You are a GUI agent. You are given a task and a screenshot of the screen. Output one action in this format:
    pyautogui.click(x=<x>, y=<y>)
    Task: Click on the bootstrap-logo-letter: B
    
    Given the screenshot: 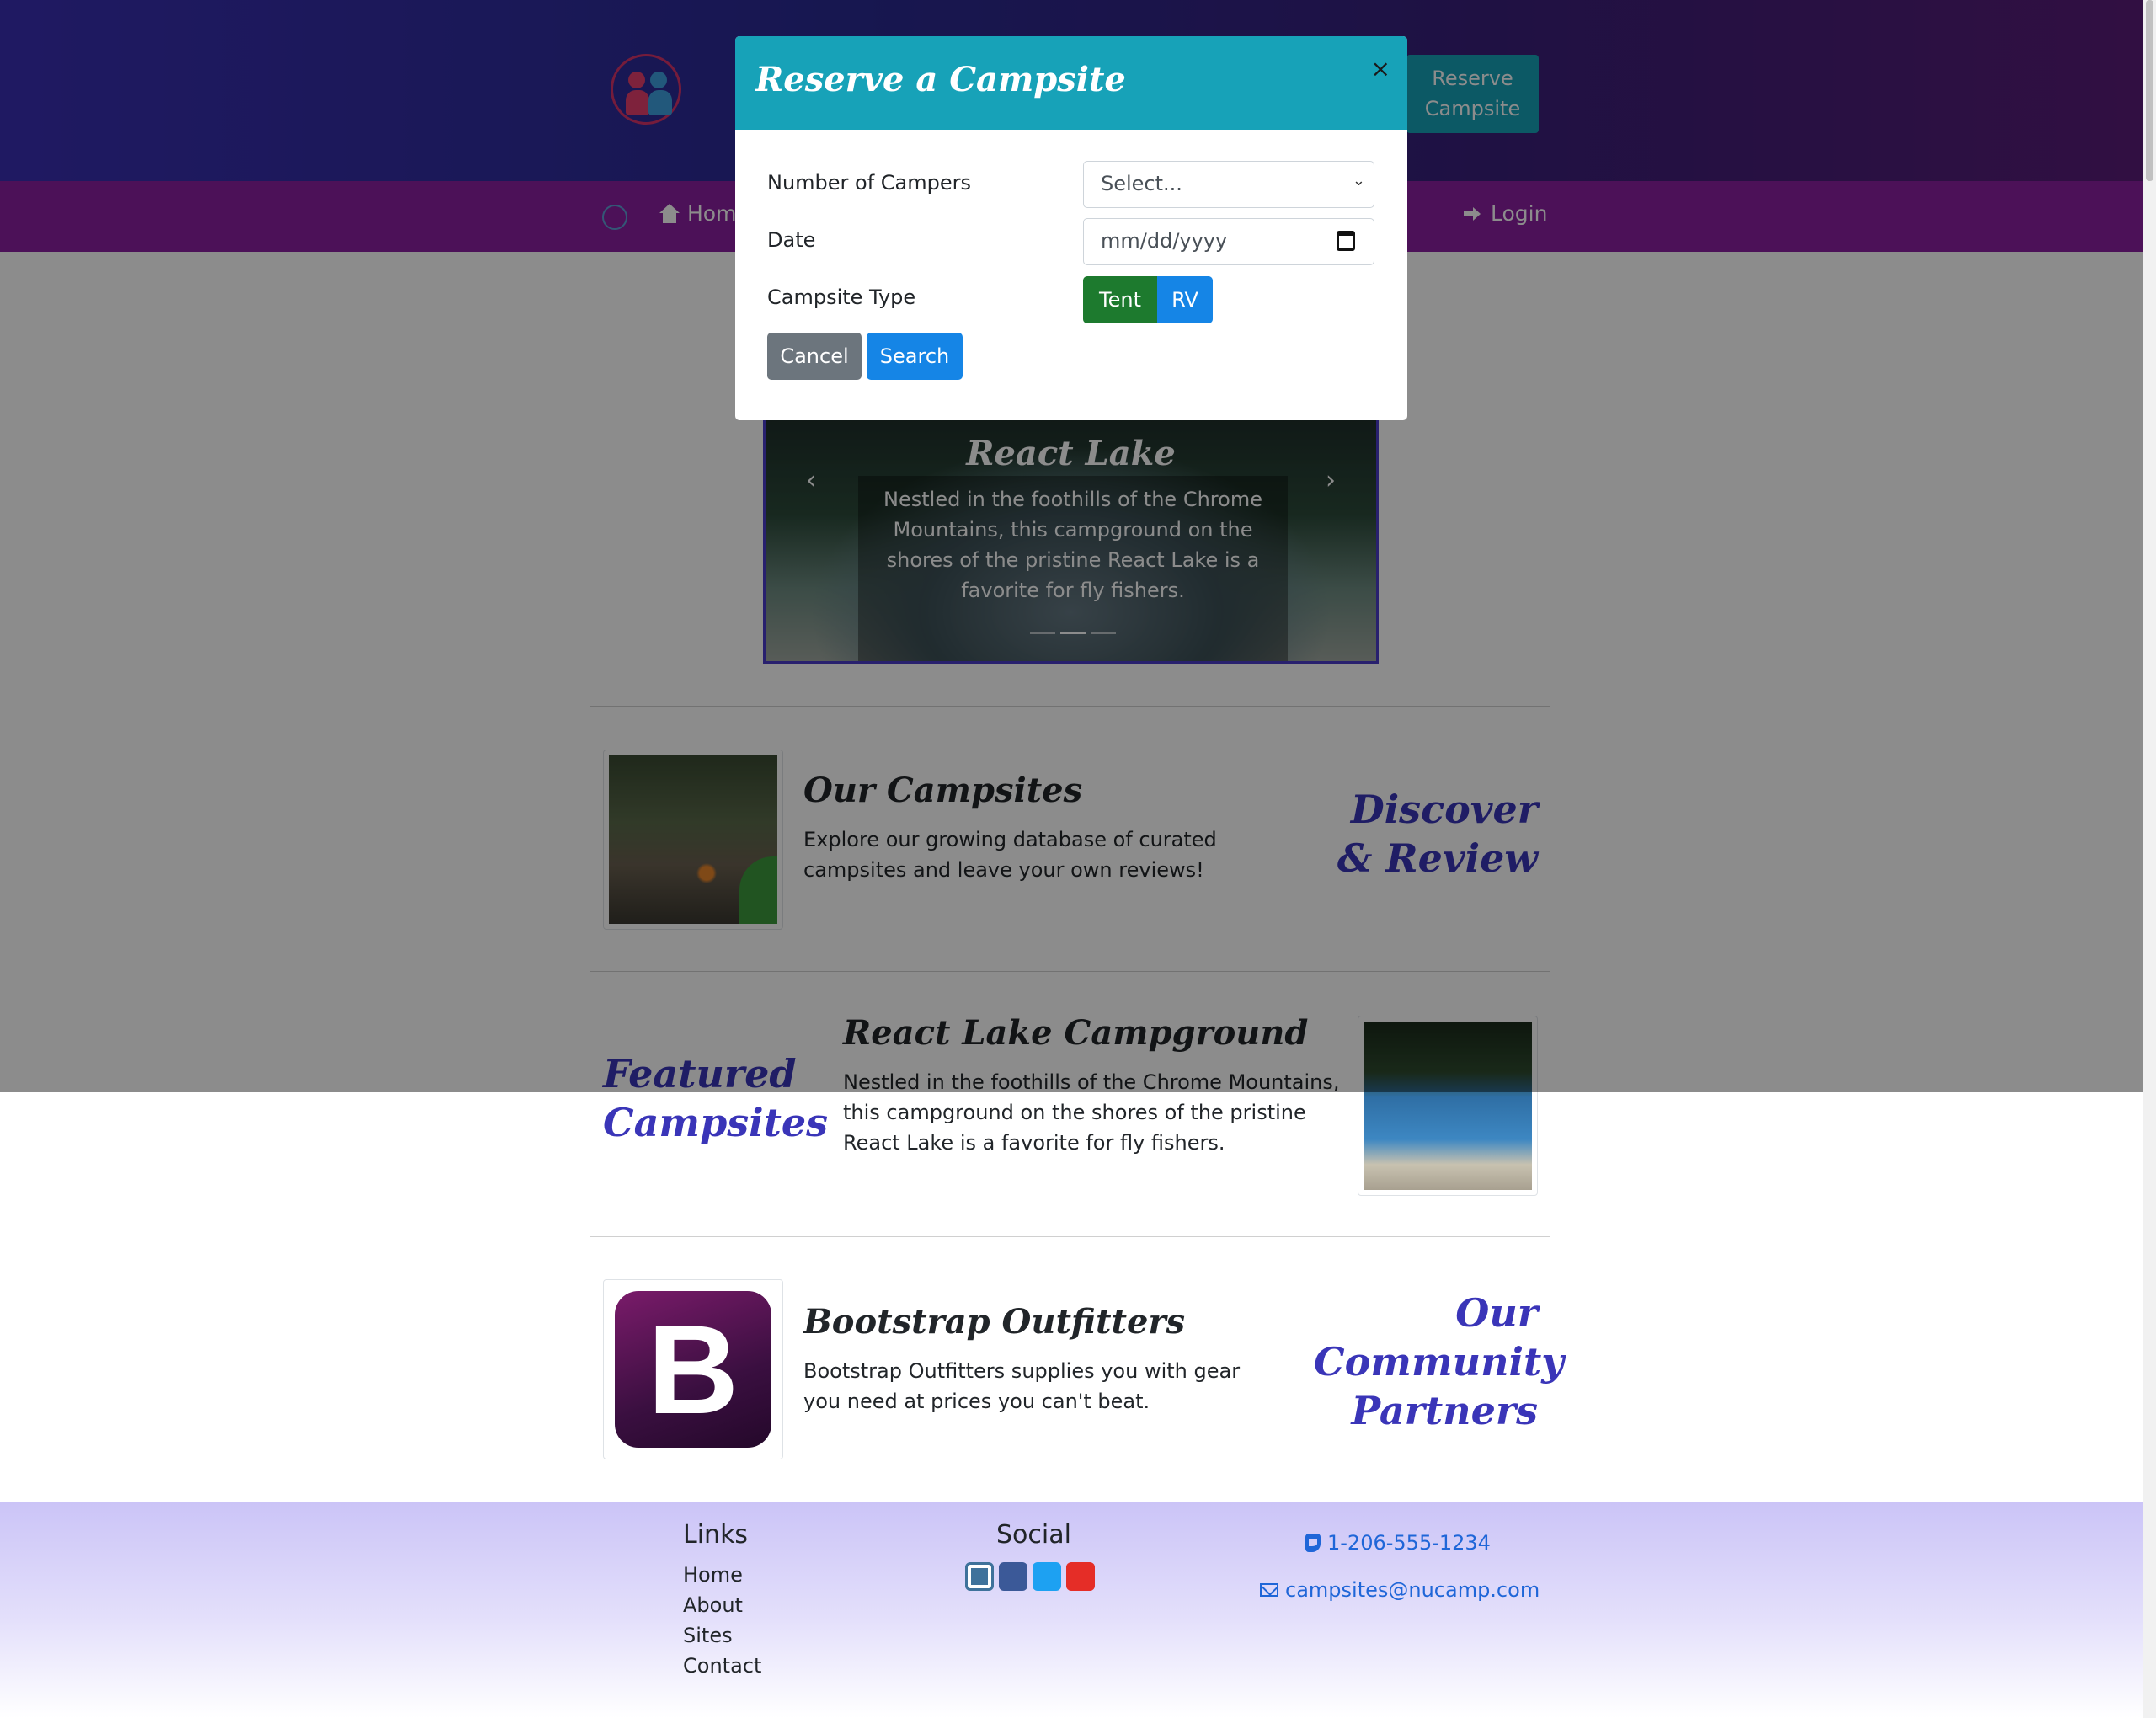 What is the action you would take?
    pyautogui.click(x=693, y=1369)
    